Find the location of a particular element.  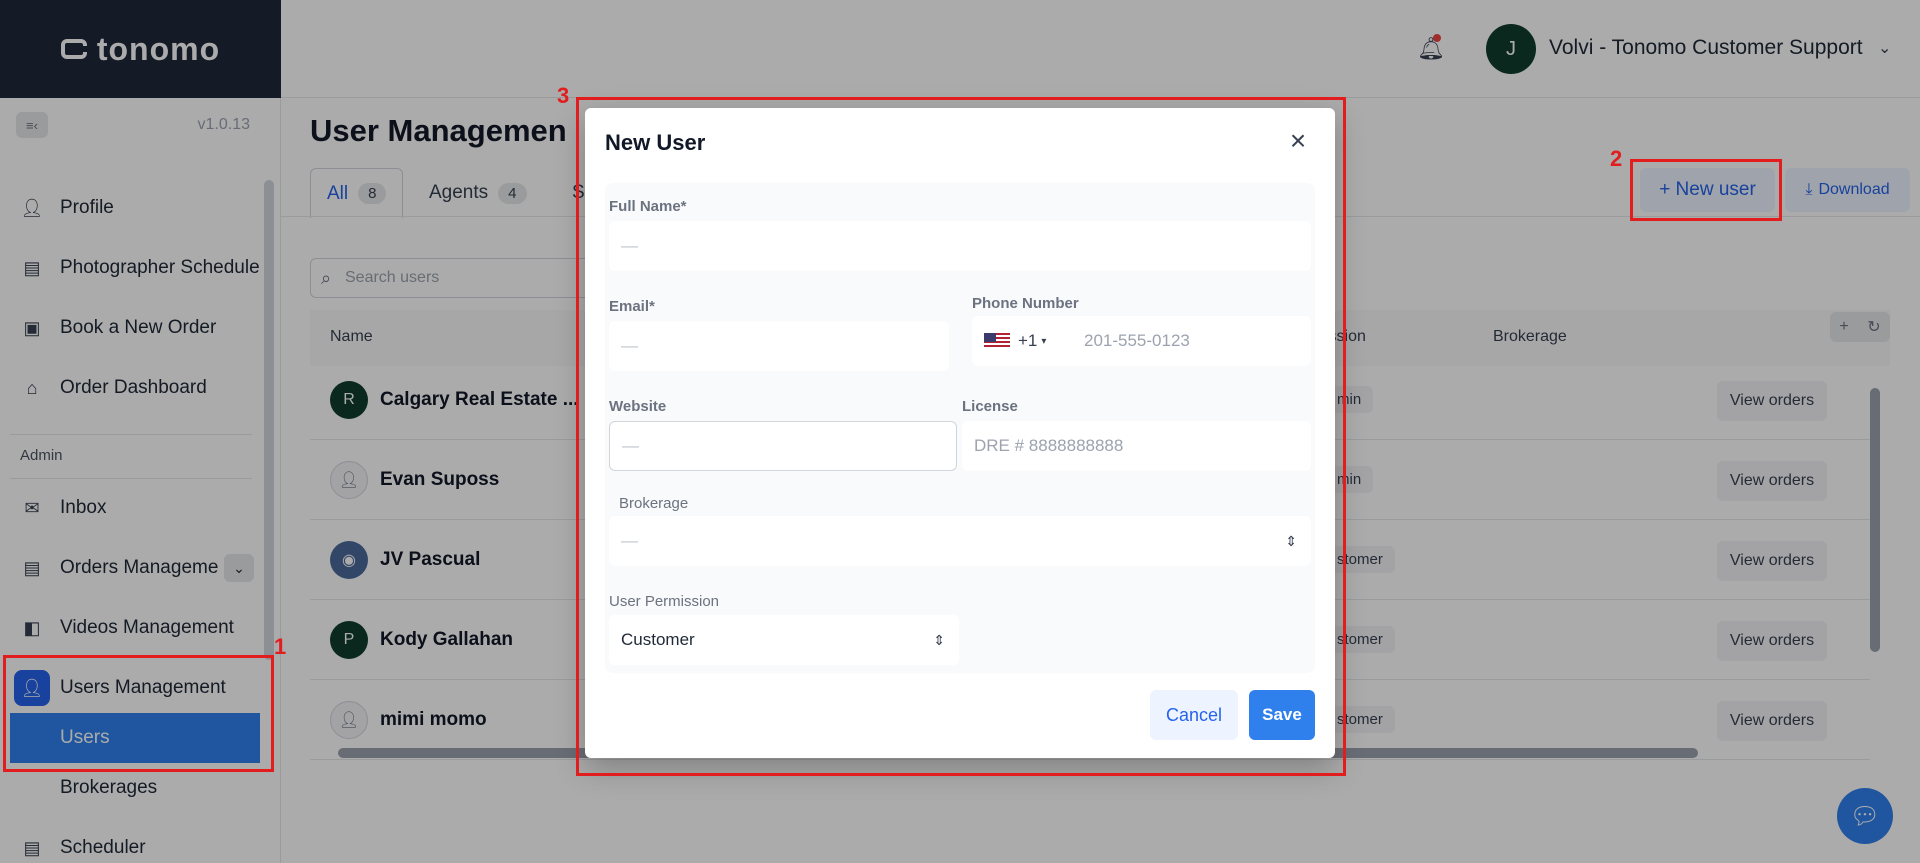

annotation-label-3: 3 is located at coordinates (563, 95).